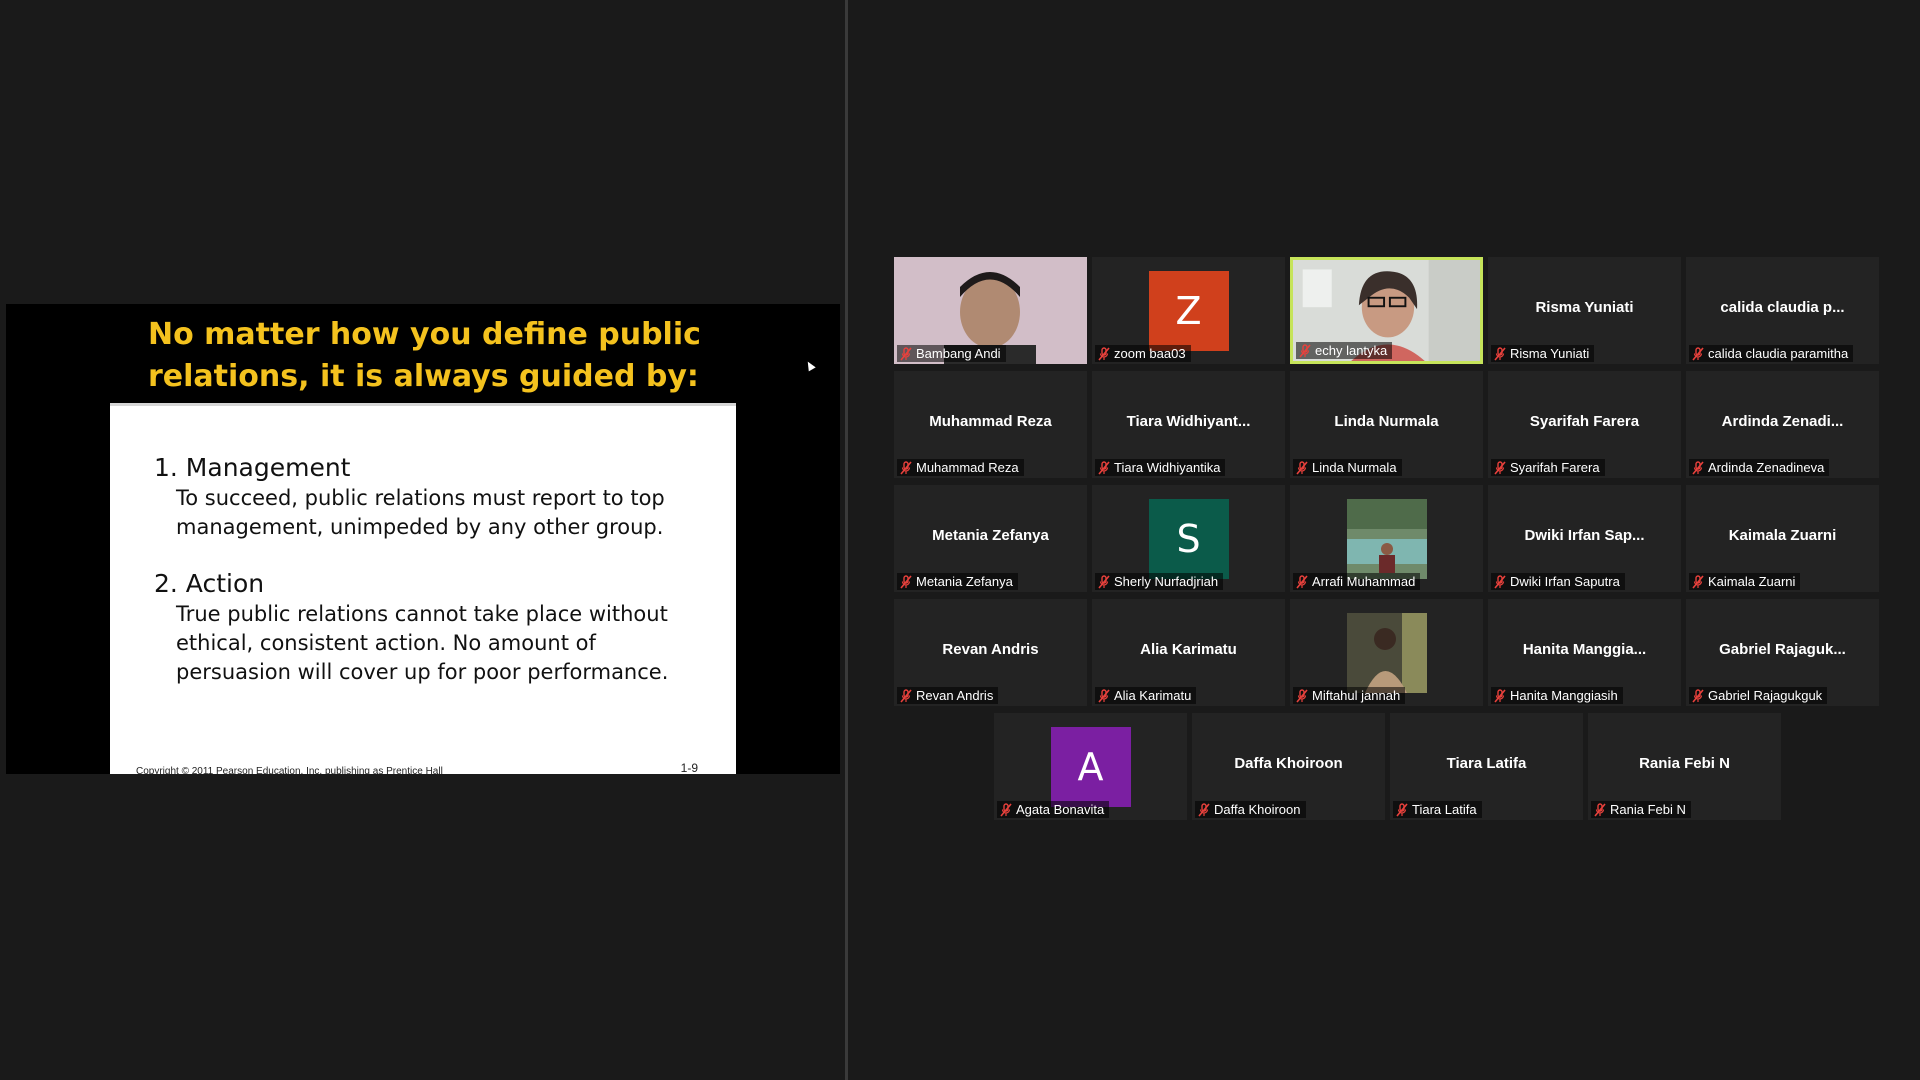 The width and height of the screenshot is (1920, 1080). I want to click on participant-tile: Kaimala Zuarni Kaimala Zuarni, so click(1782, 538).